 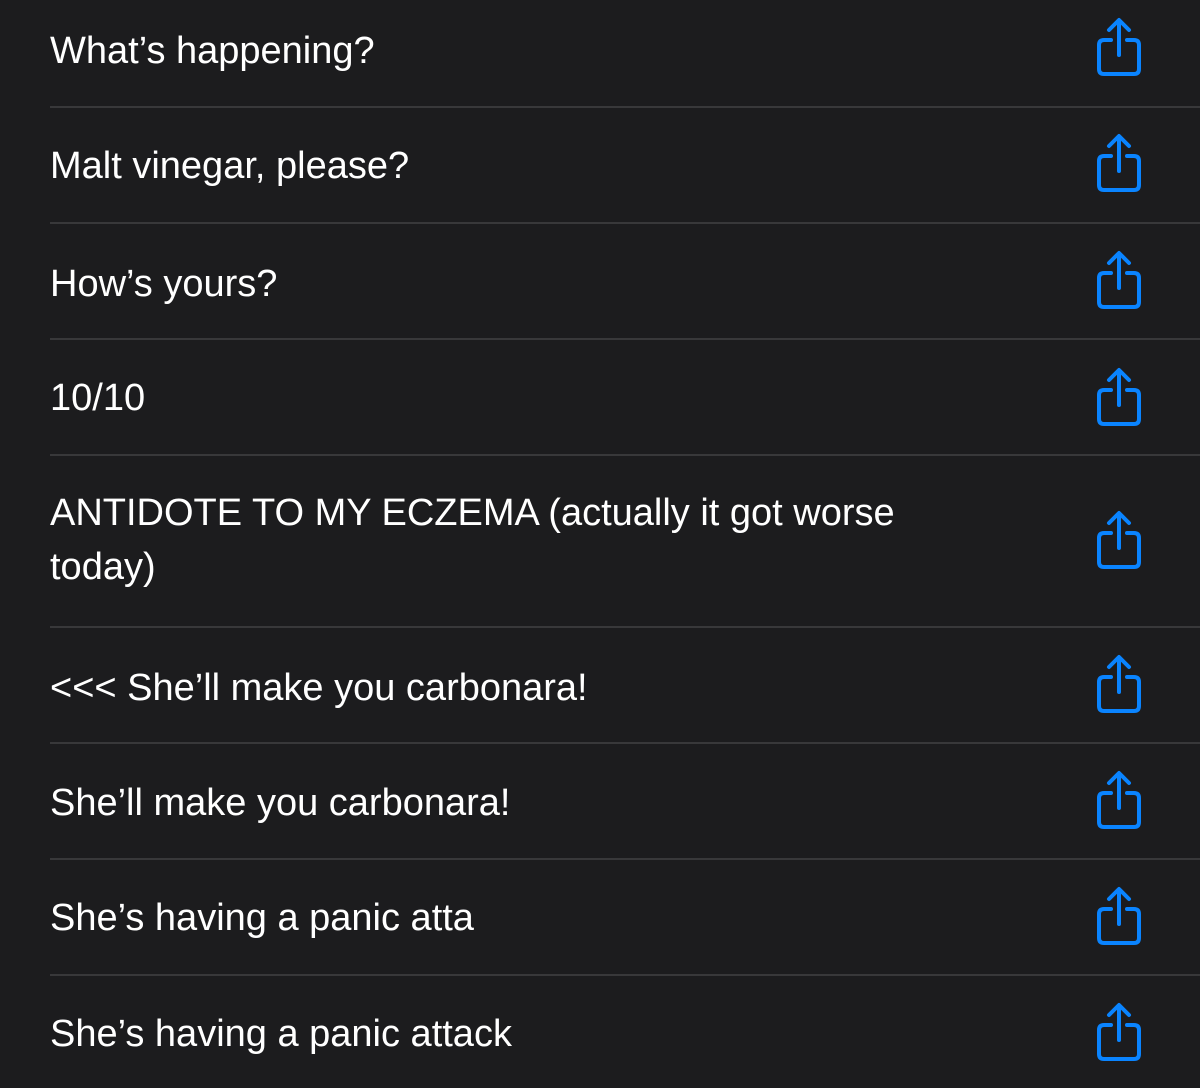 What do you see at coordinates (280, 803) in the screenshot?
I see `list-item-text: She’ll make you carbonara!` at bounding box center [280, 803].